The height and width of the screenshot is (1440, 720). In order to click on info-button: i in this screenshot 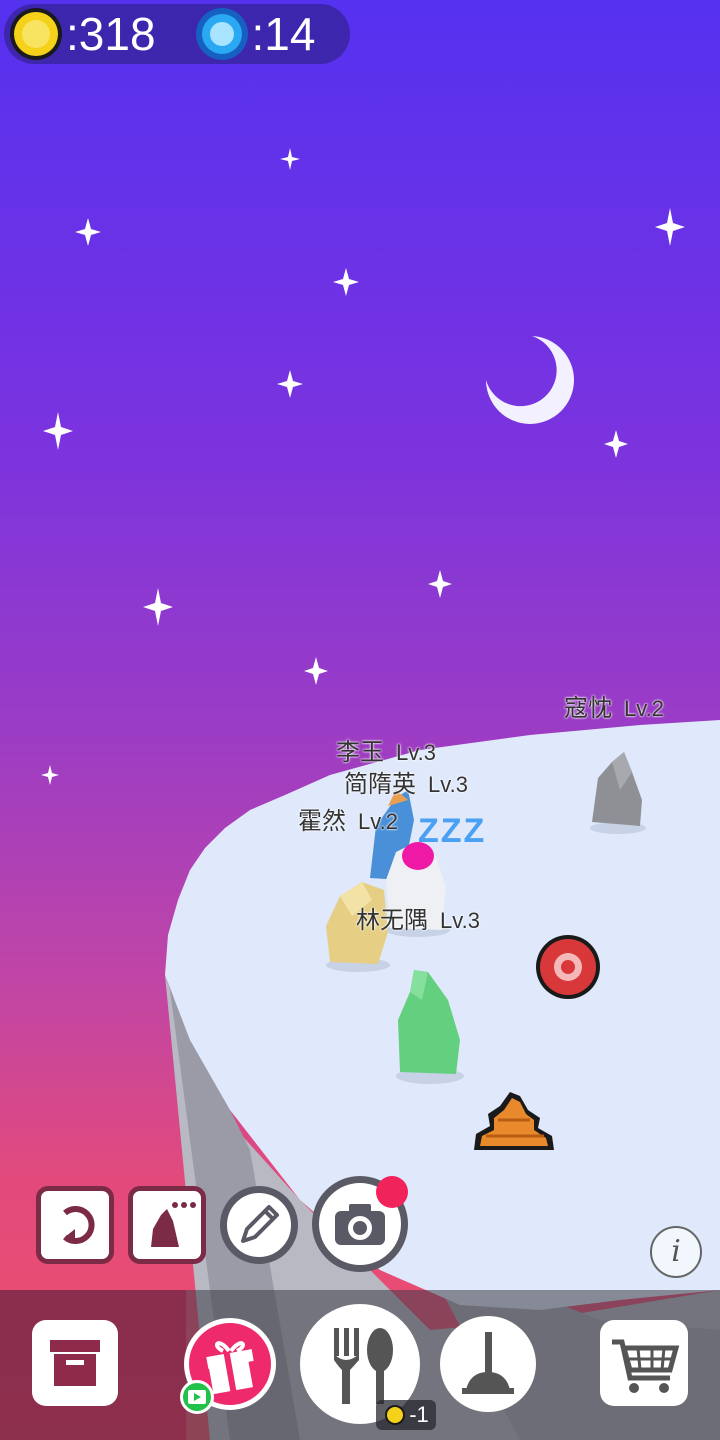, I will do `click(676, 1252)`.